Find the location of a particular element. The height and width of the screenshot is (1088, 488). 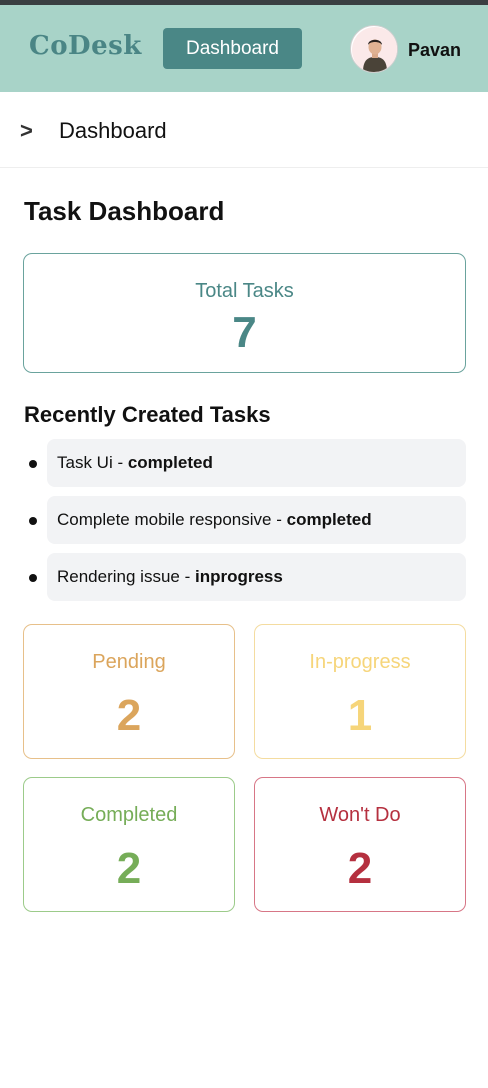

app-header: CoDesk Dashboard Pavan is located at coordinates (244, 48).